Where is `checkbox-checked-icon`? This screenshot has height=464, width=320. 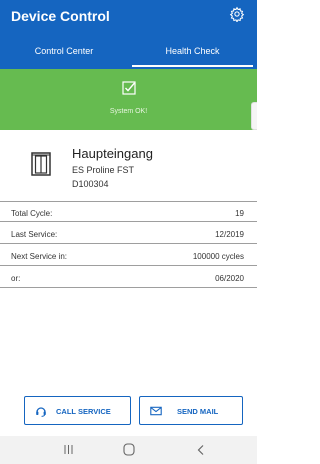 checkbox-checked-icon is located at coordinates (129, 88).